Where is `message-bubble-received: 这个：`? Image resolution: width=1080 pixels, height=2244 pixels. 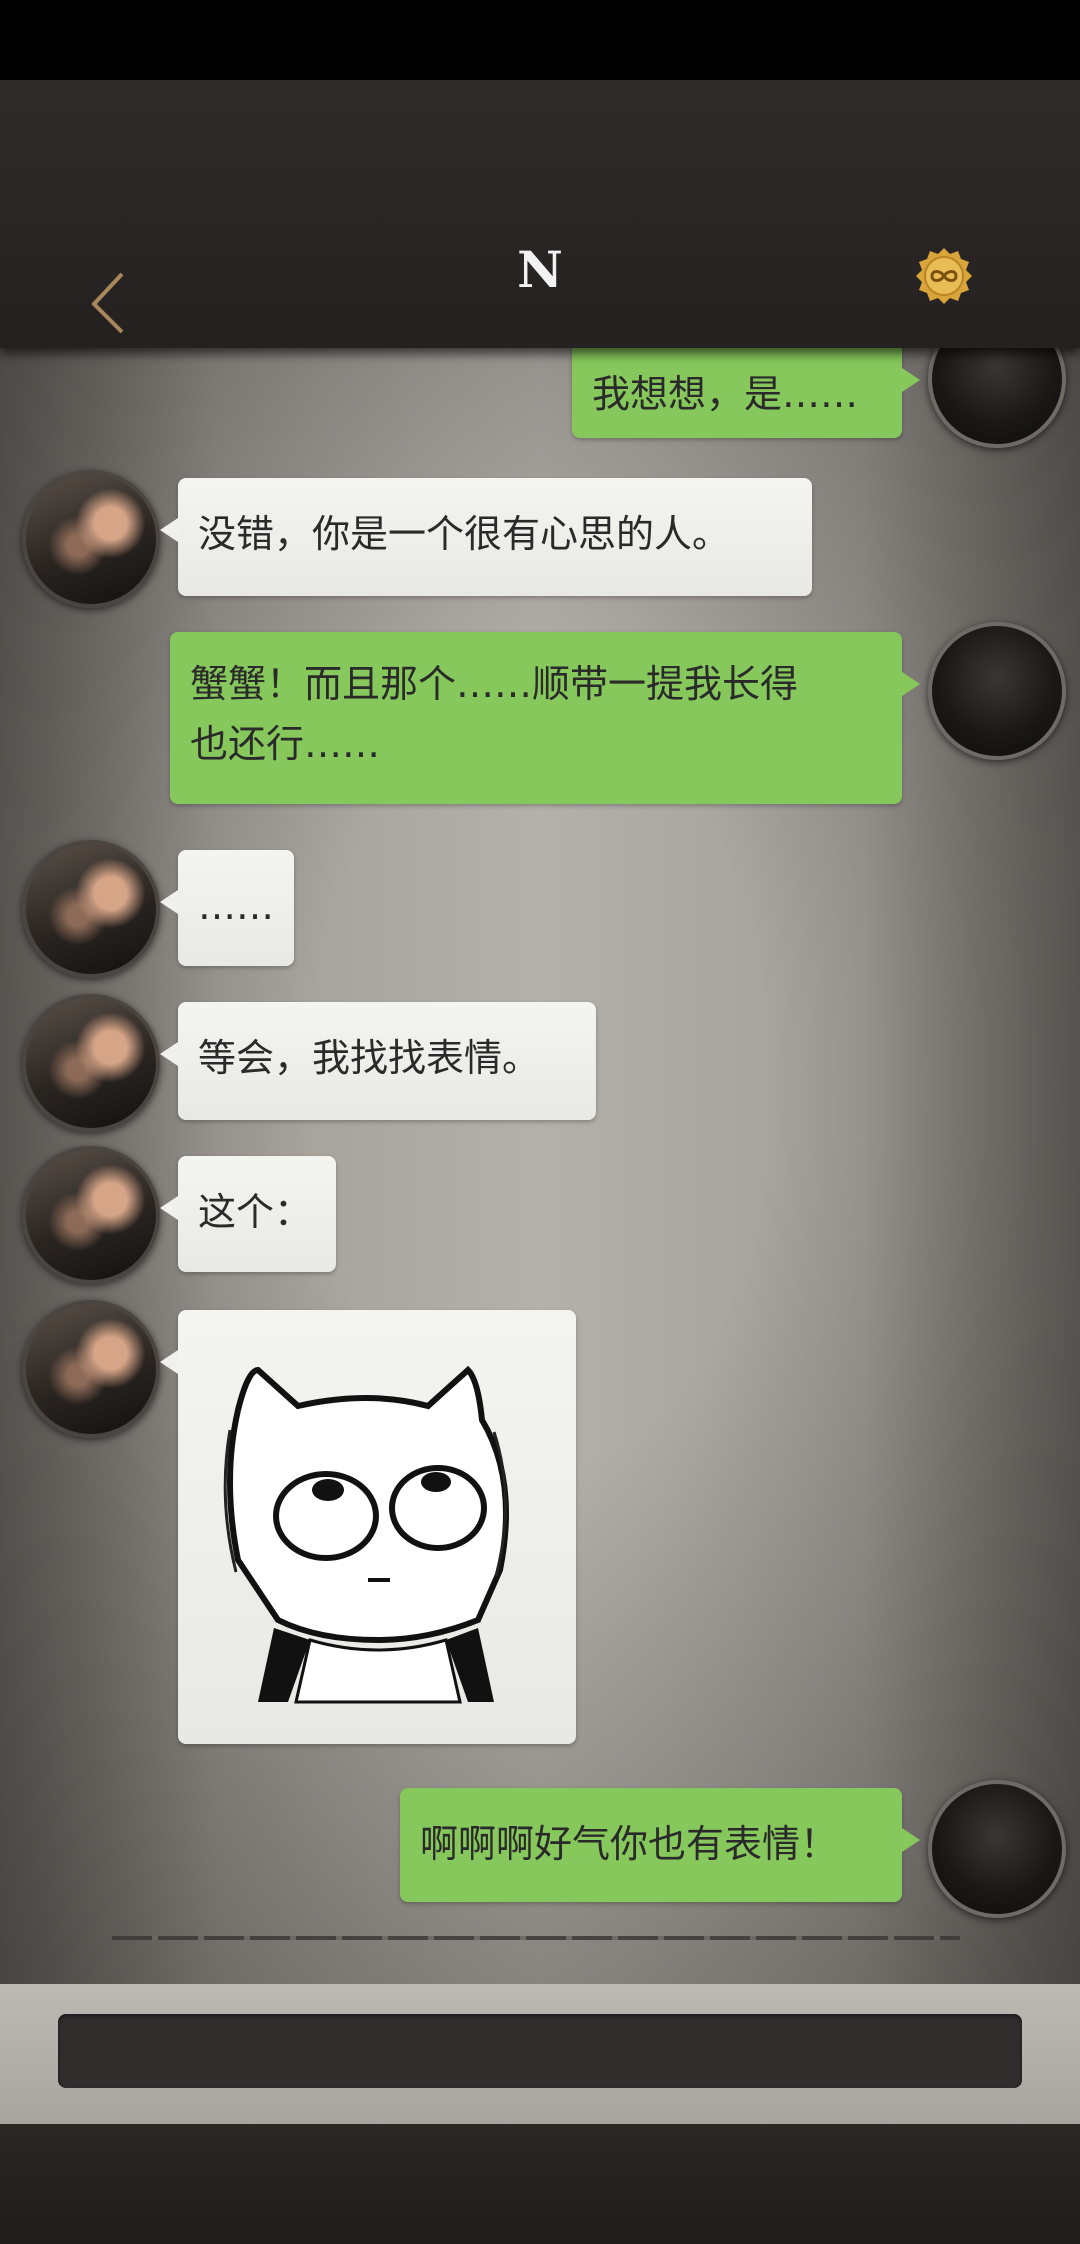
message-bubble-received: 这个： is located at coordinates (248, 1214).